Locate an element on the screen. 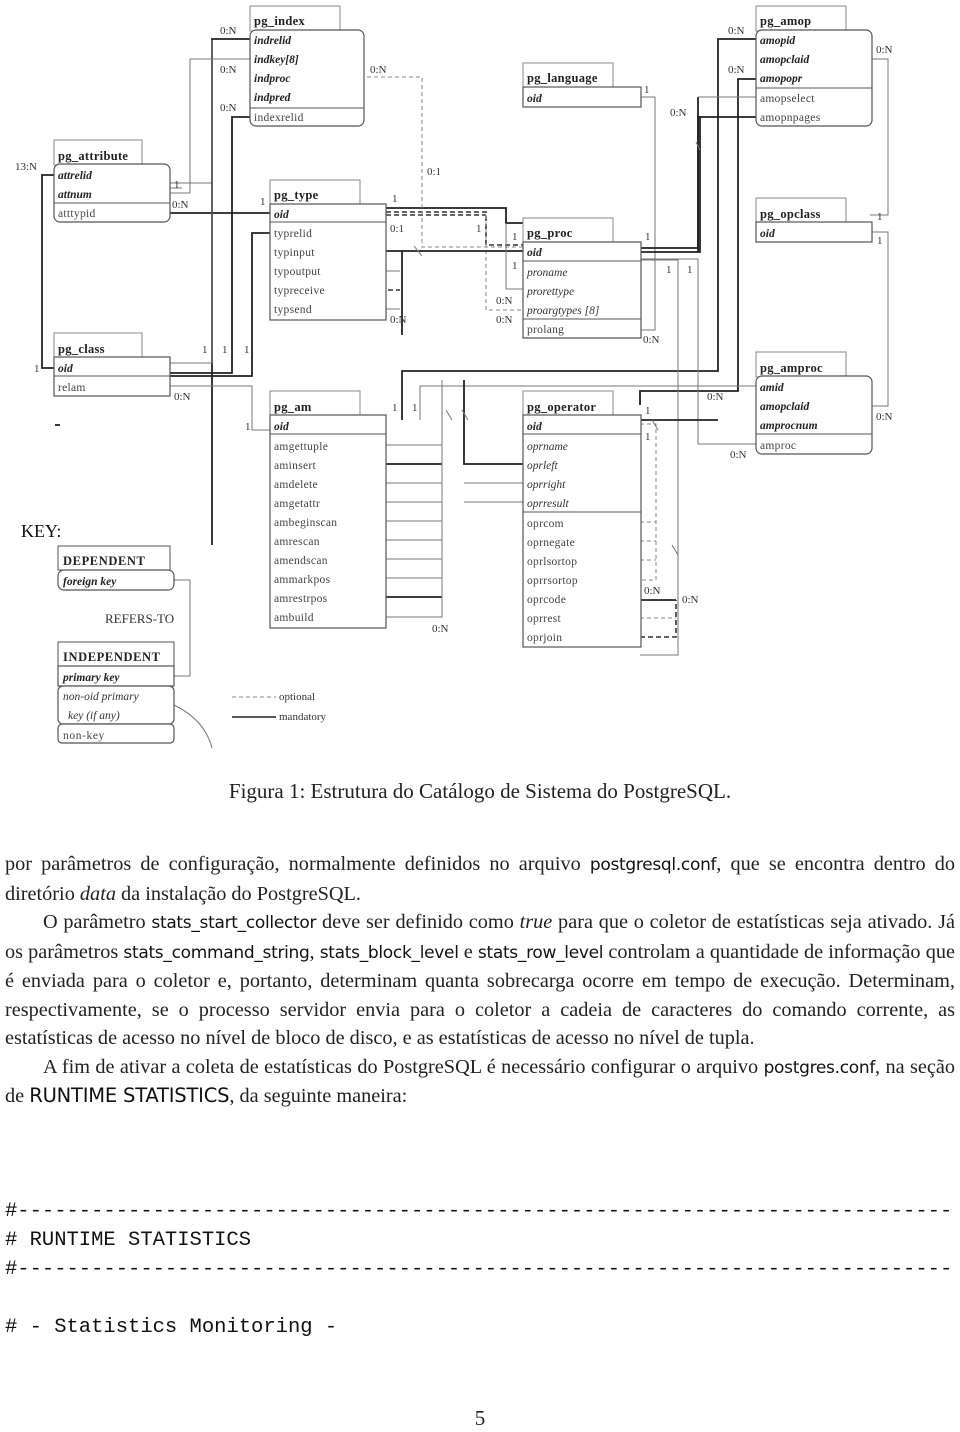 The height and width of the screenshot is (1432, 960). svg-text: INDEPENDENT is located at coordinates (112, 657).